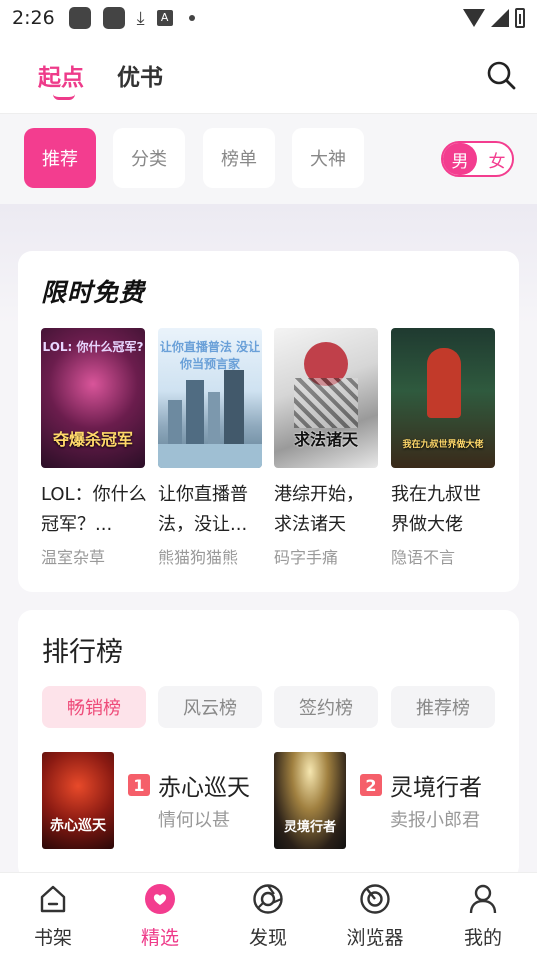 The height and width of the screenshot is (956, 537). I want to click on cover-title: 我在九叔世界做大佬, so click(443, 445).